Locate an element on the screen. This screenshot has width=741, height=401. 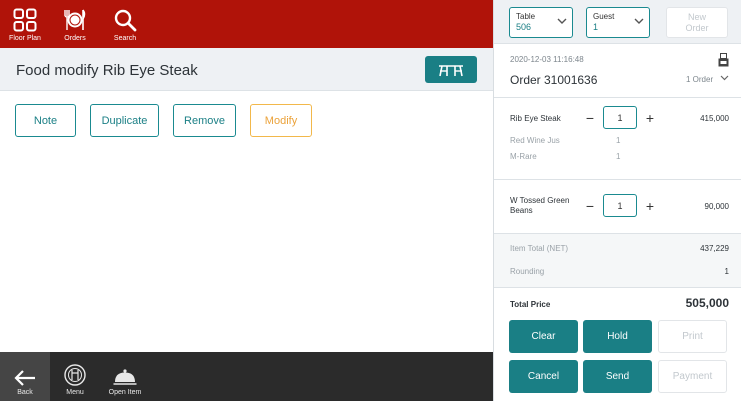
search-button: Search is located at coordinates (125, 24).